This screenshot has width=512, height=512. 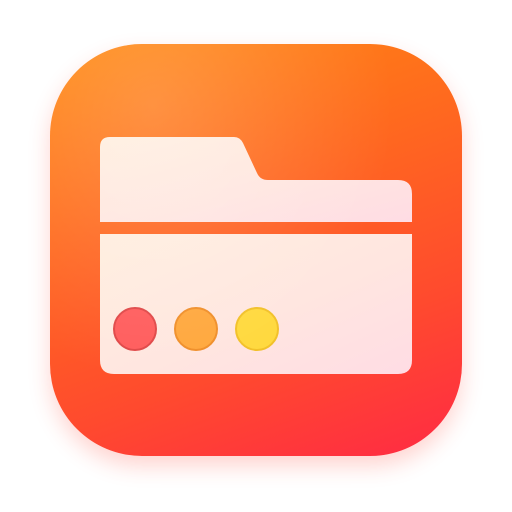 What do you see at coordinates (256, 179) in the screenshot?
I see `folder-tab` at bounding box center [256, 179].